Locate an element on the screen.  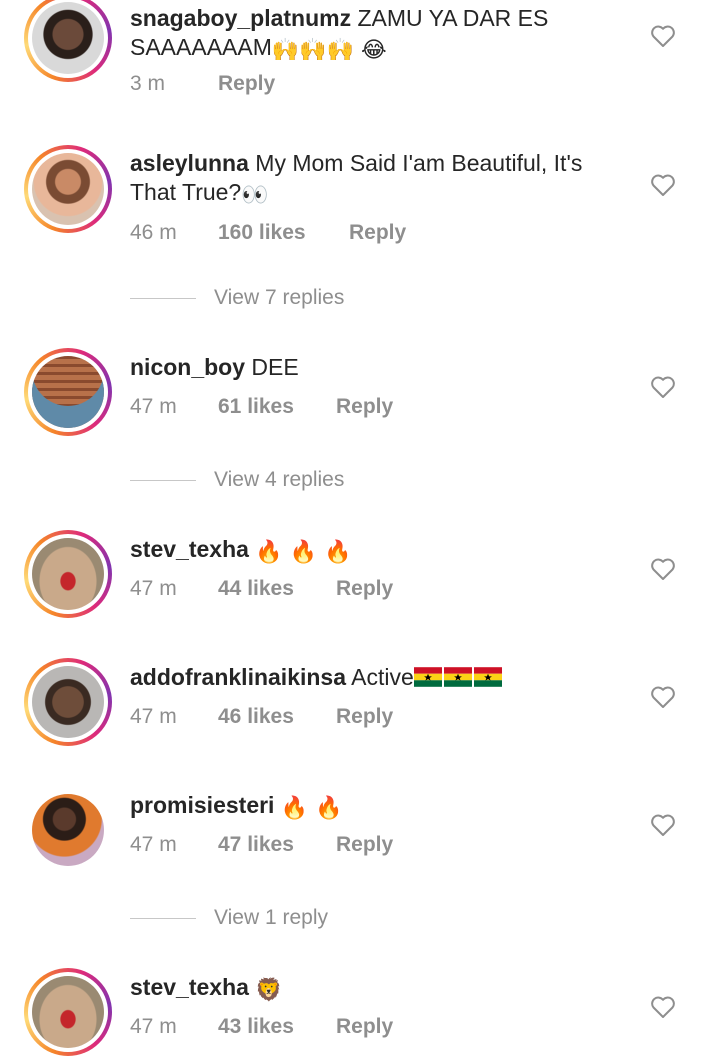
comment-username: addofranklinaikinsa is located at coordinates (238, 677).